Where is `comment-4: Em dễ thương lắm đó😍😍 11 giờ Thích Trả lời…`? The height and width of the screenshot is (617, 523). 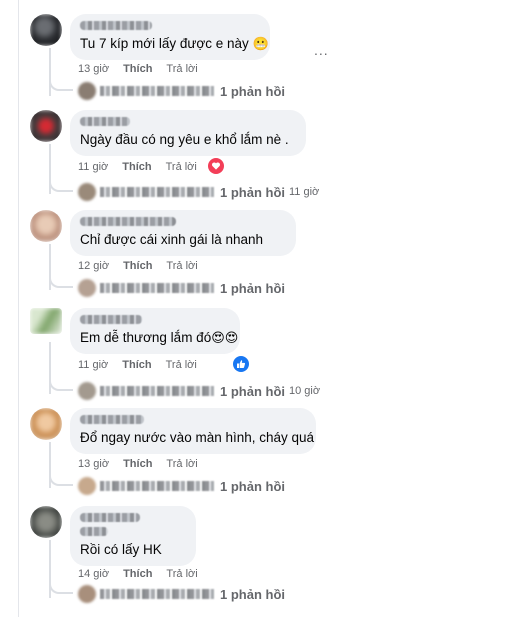
comment-4: Em dễ thương lắm đó😍😍 11 giờ Thích Trả lời… is located at coordinates (265, 354).